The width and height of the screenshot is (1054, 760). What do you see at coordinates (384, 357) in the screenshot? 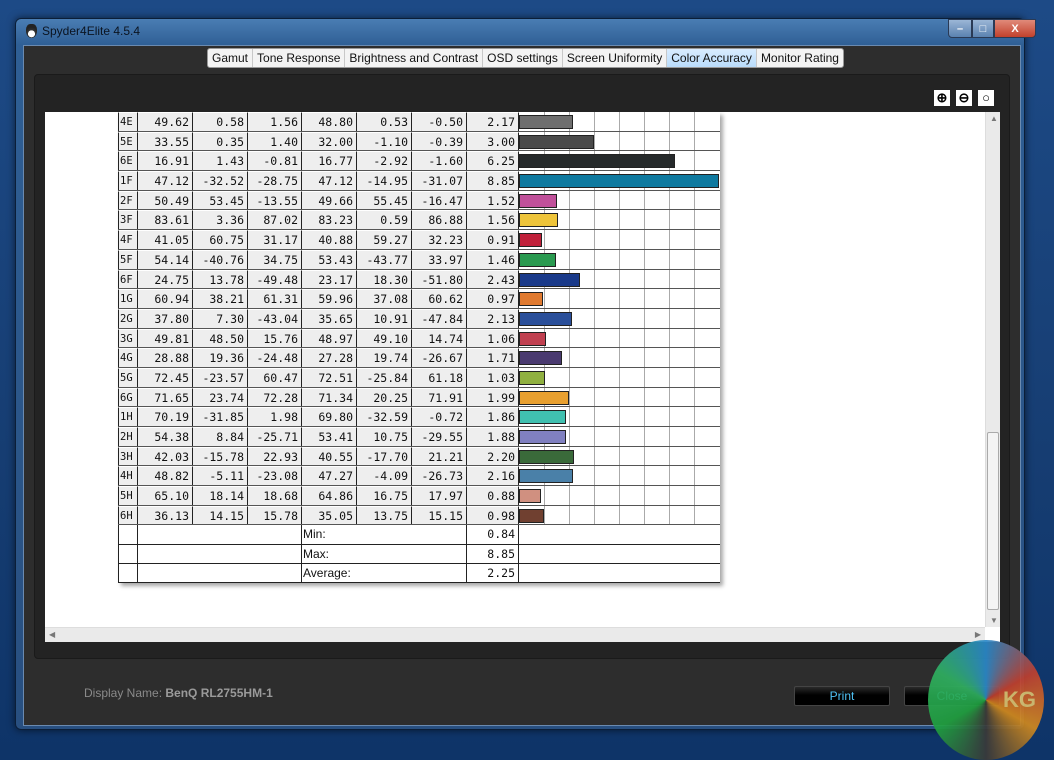
I see `value-cell: 19.74` at bounding box center [384, 357].